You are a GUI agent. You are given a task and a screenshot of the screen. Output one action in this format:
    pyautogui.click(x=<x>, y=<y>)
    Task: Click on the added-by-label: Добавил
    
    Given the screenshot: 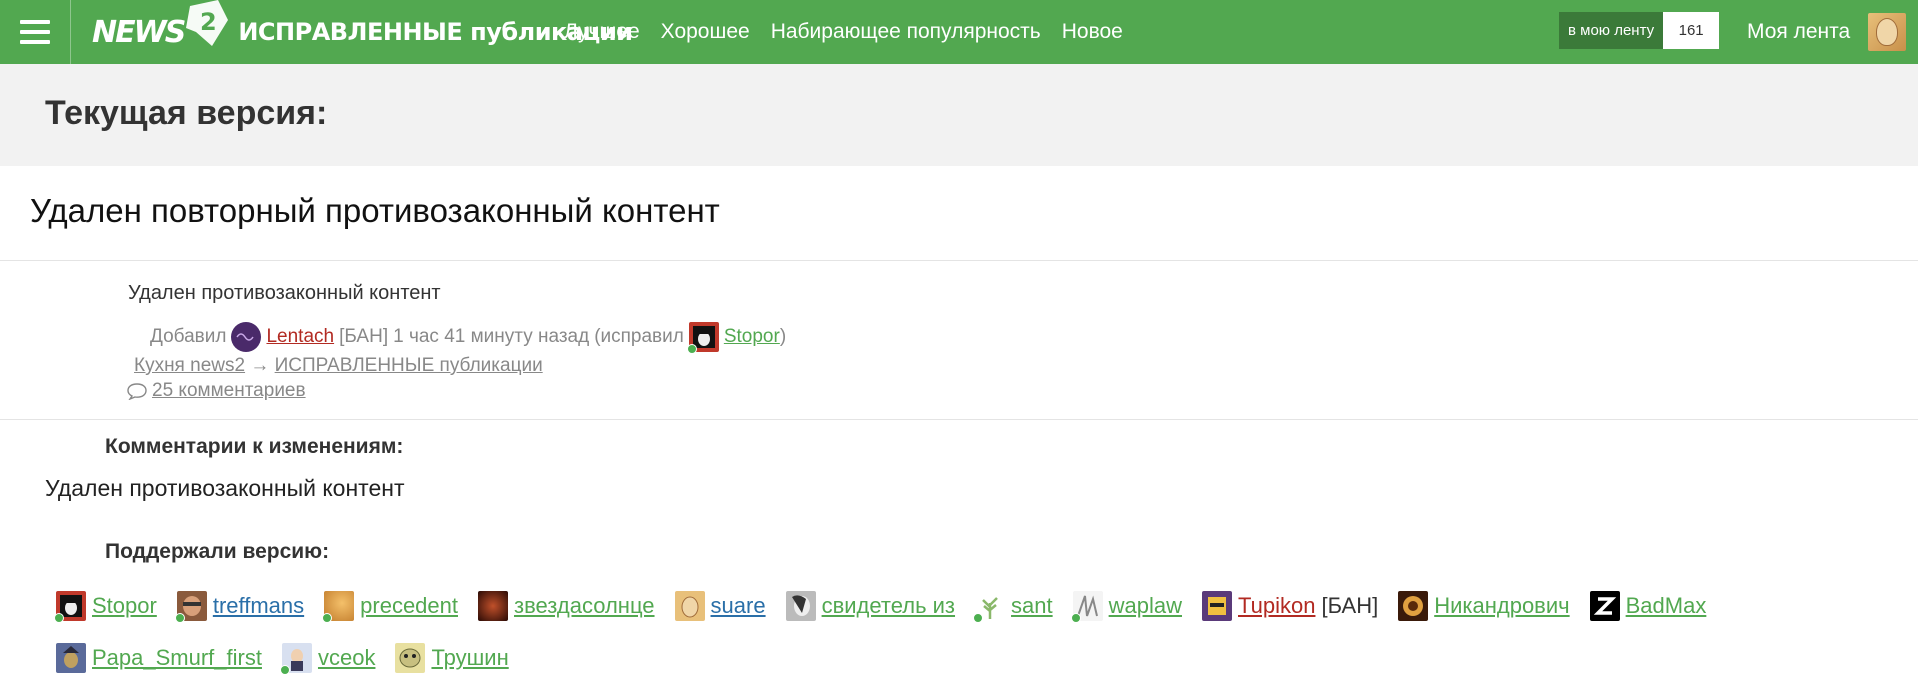 What is the action you would take?
    pyautogui.click(x=188, y=336)
    